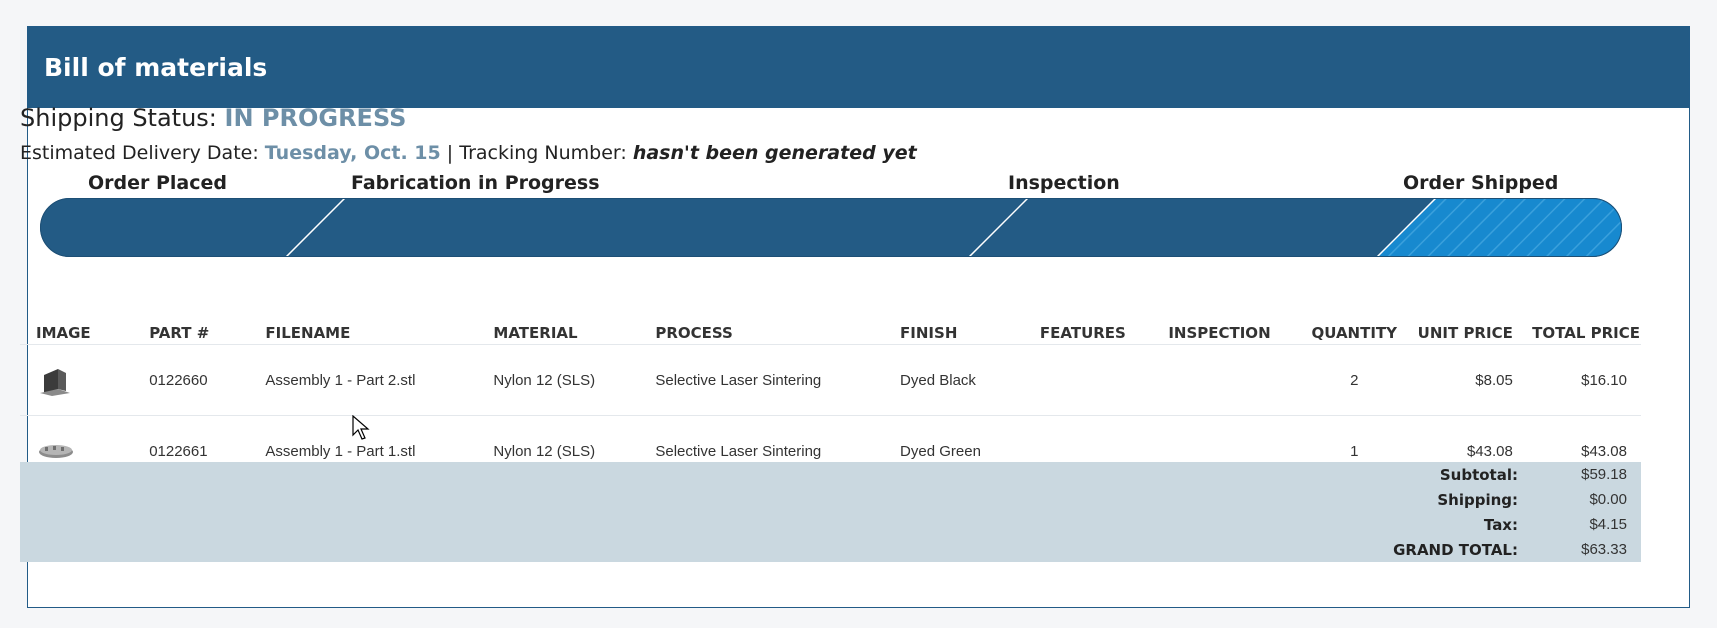 This screenshot has height=628, width=1717. Describe the element at coordinates (858, 67) in the screenshot. I see `panel-title: Bill of materials` at that location.